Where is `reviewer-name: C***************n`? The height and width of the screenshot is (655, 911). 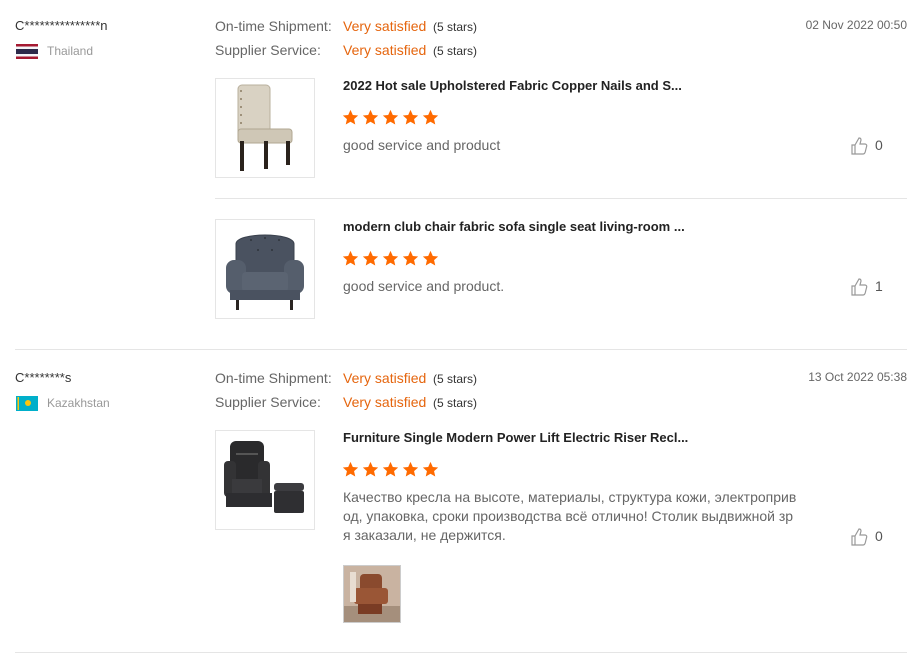 reviewer-name: C***************n is located at coordinates (61, 25).